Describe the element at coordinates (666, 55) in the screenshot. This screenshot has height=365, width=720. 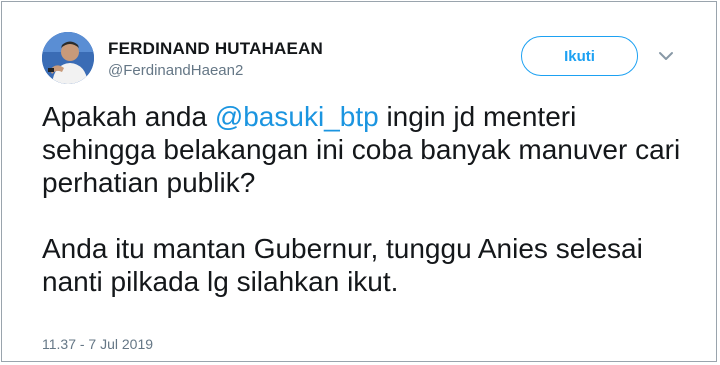
I see `chevron-down-icon` at that location.